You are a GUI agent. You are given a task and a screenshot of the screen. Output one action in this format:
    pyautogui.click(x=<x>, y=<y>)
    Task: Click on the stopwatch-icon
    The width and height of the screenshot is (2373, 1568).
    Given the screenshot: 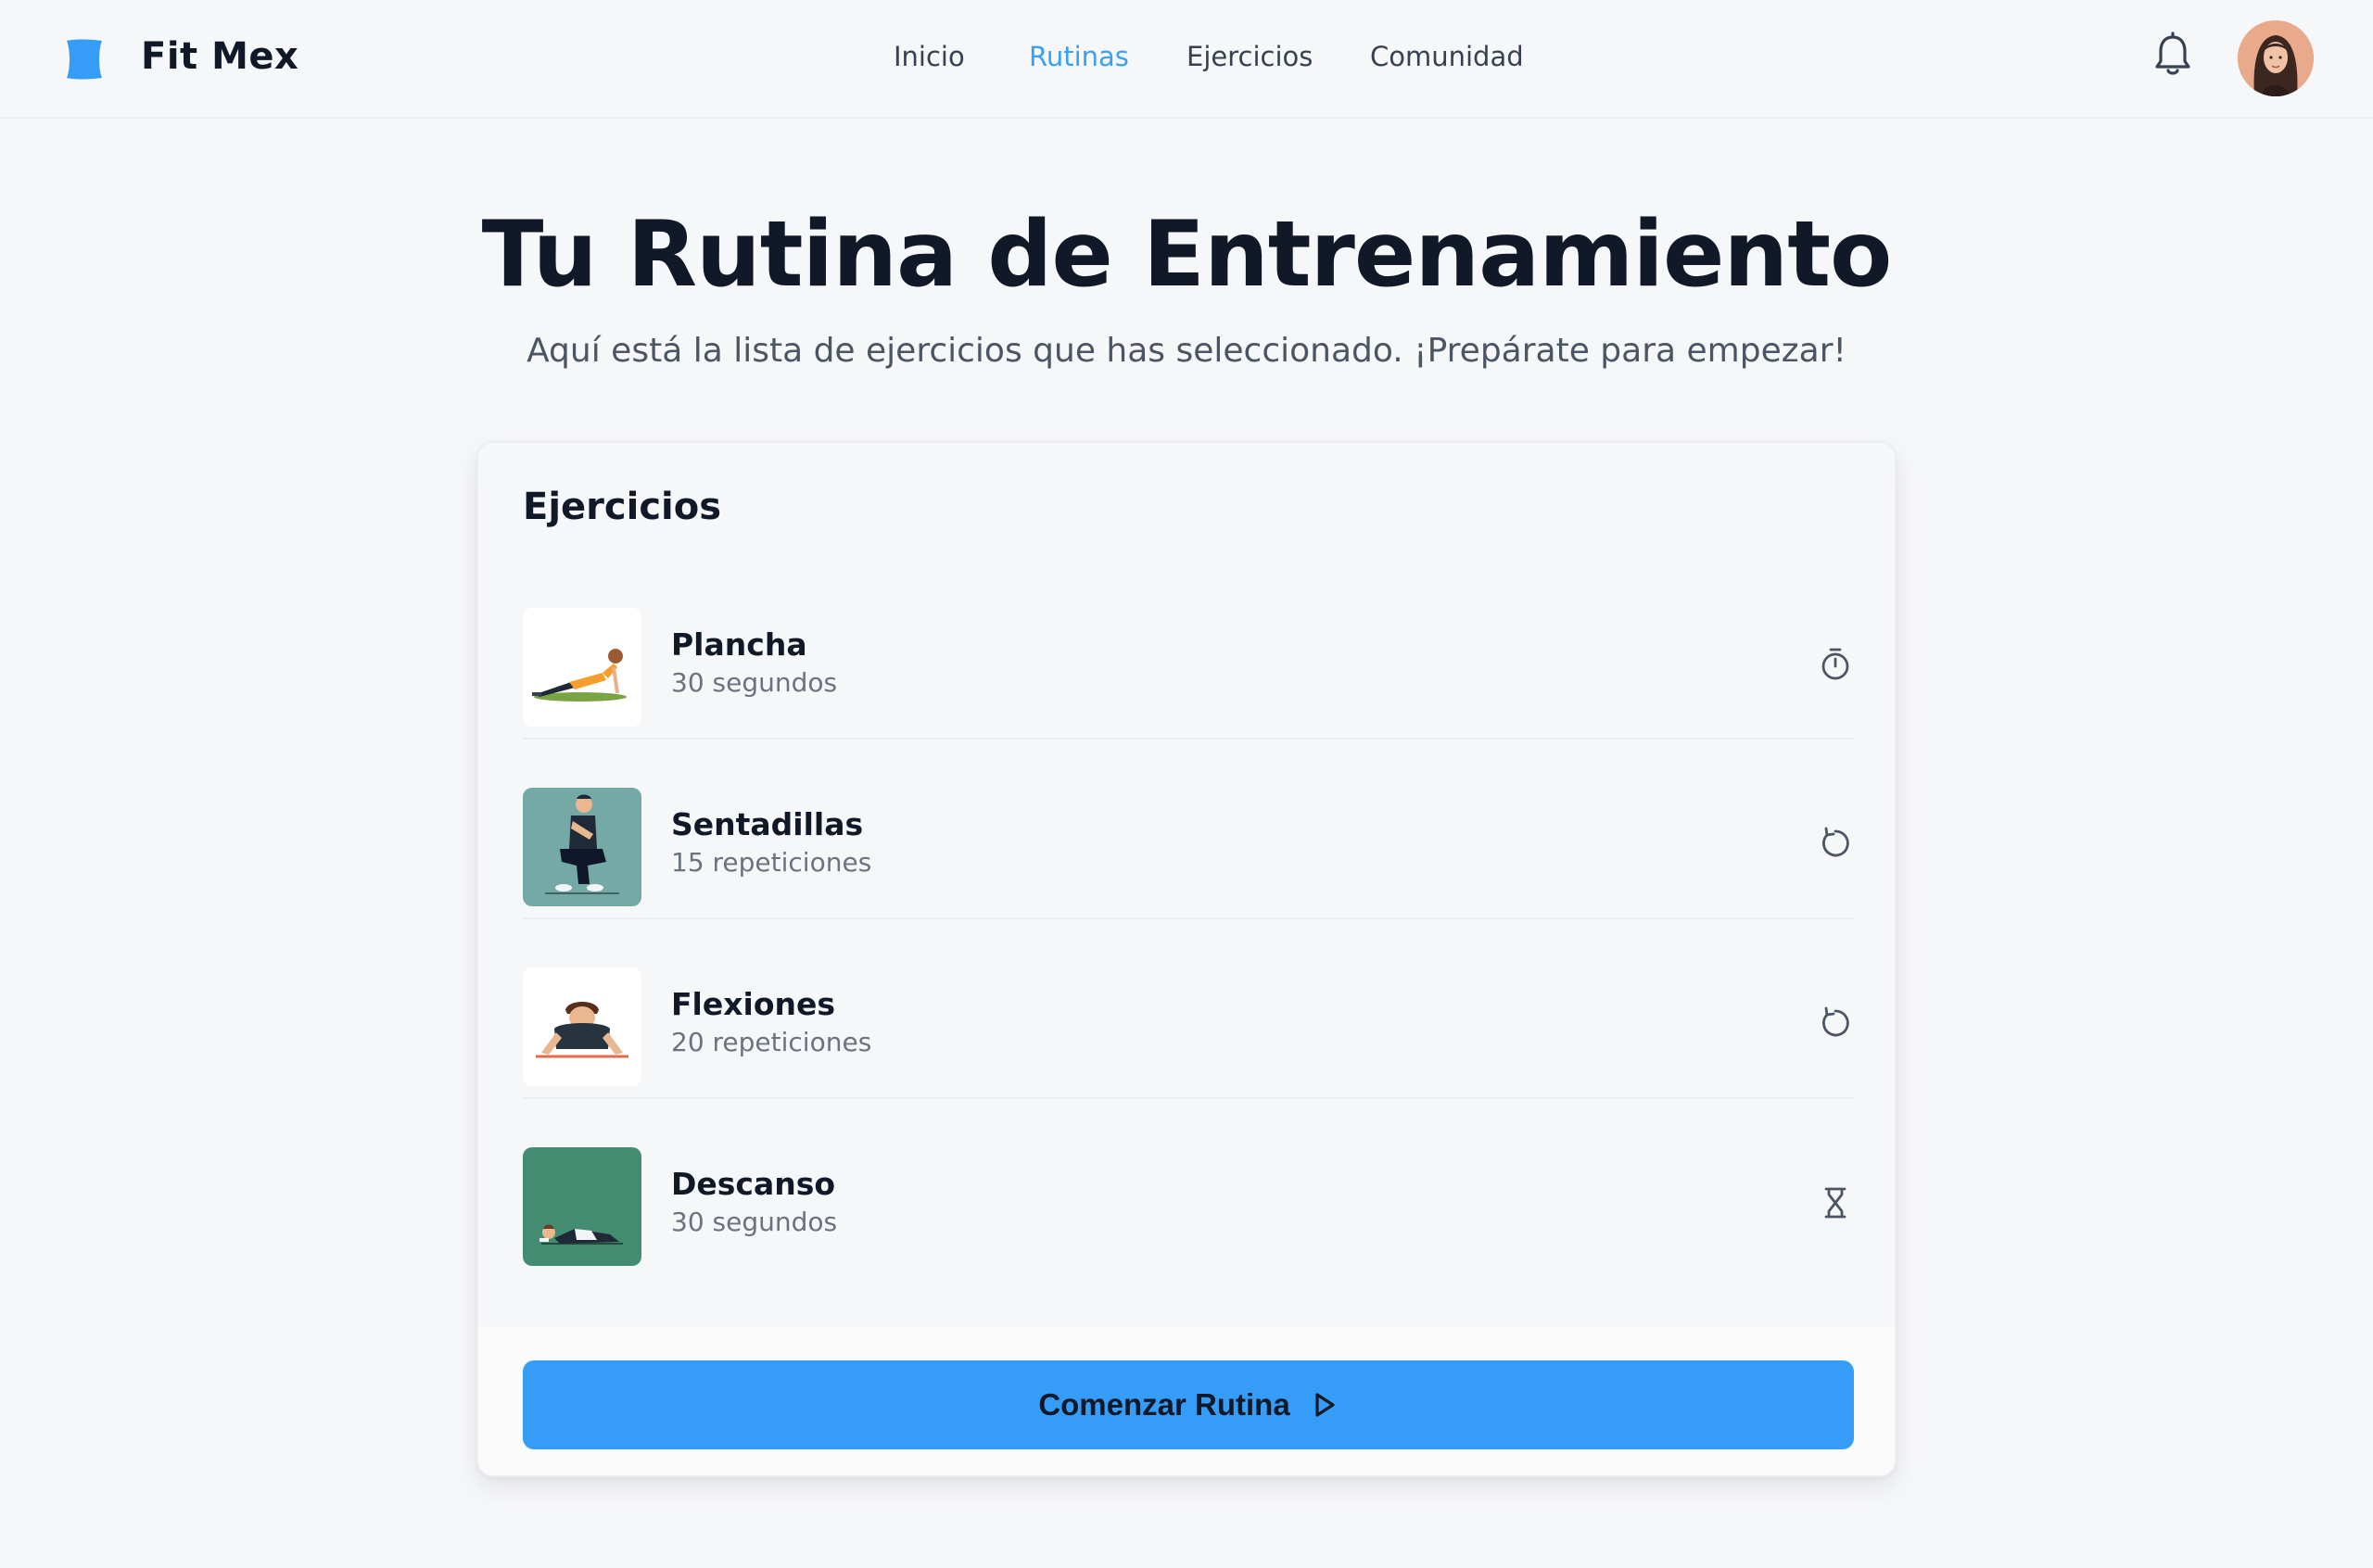 What is the action you would take?
    pyautogui.click(x=1835, y=664)
    